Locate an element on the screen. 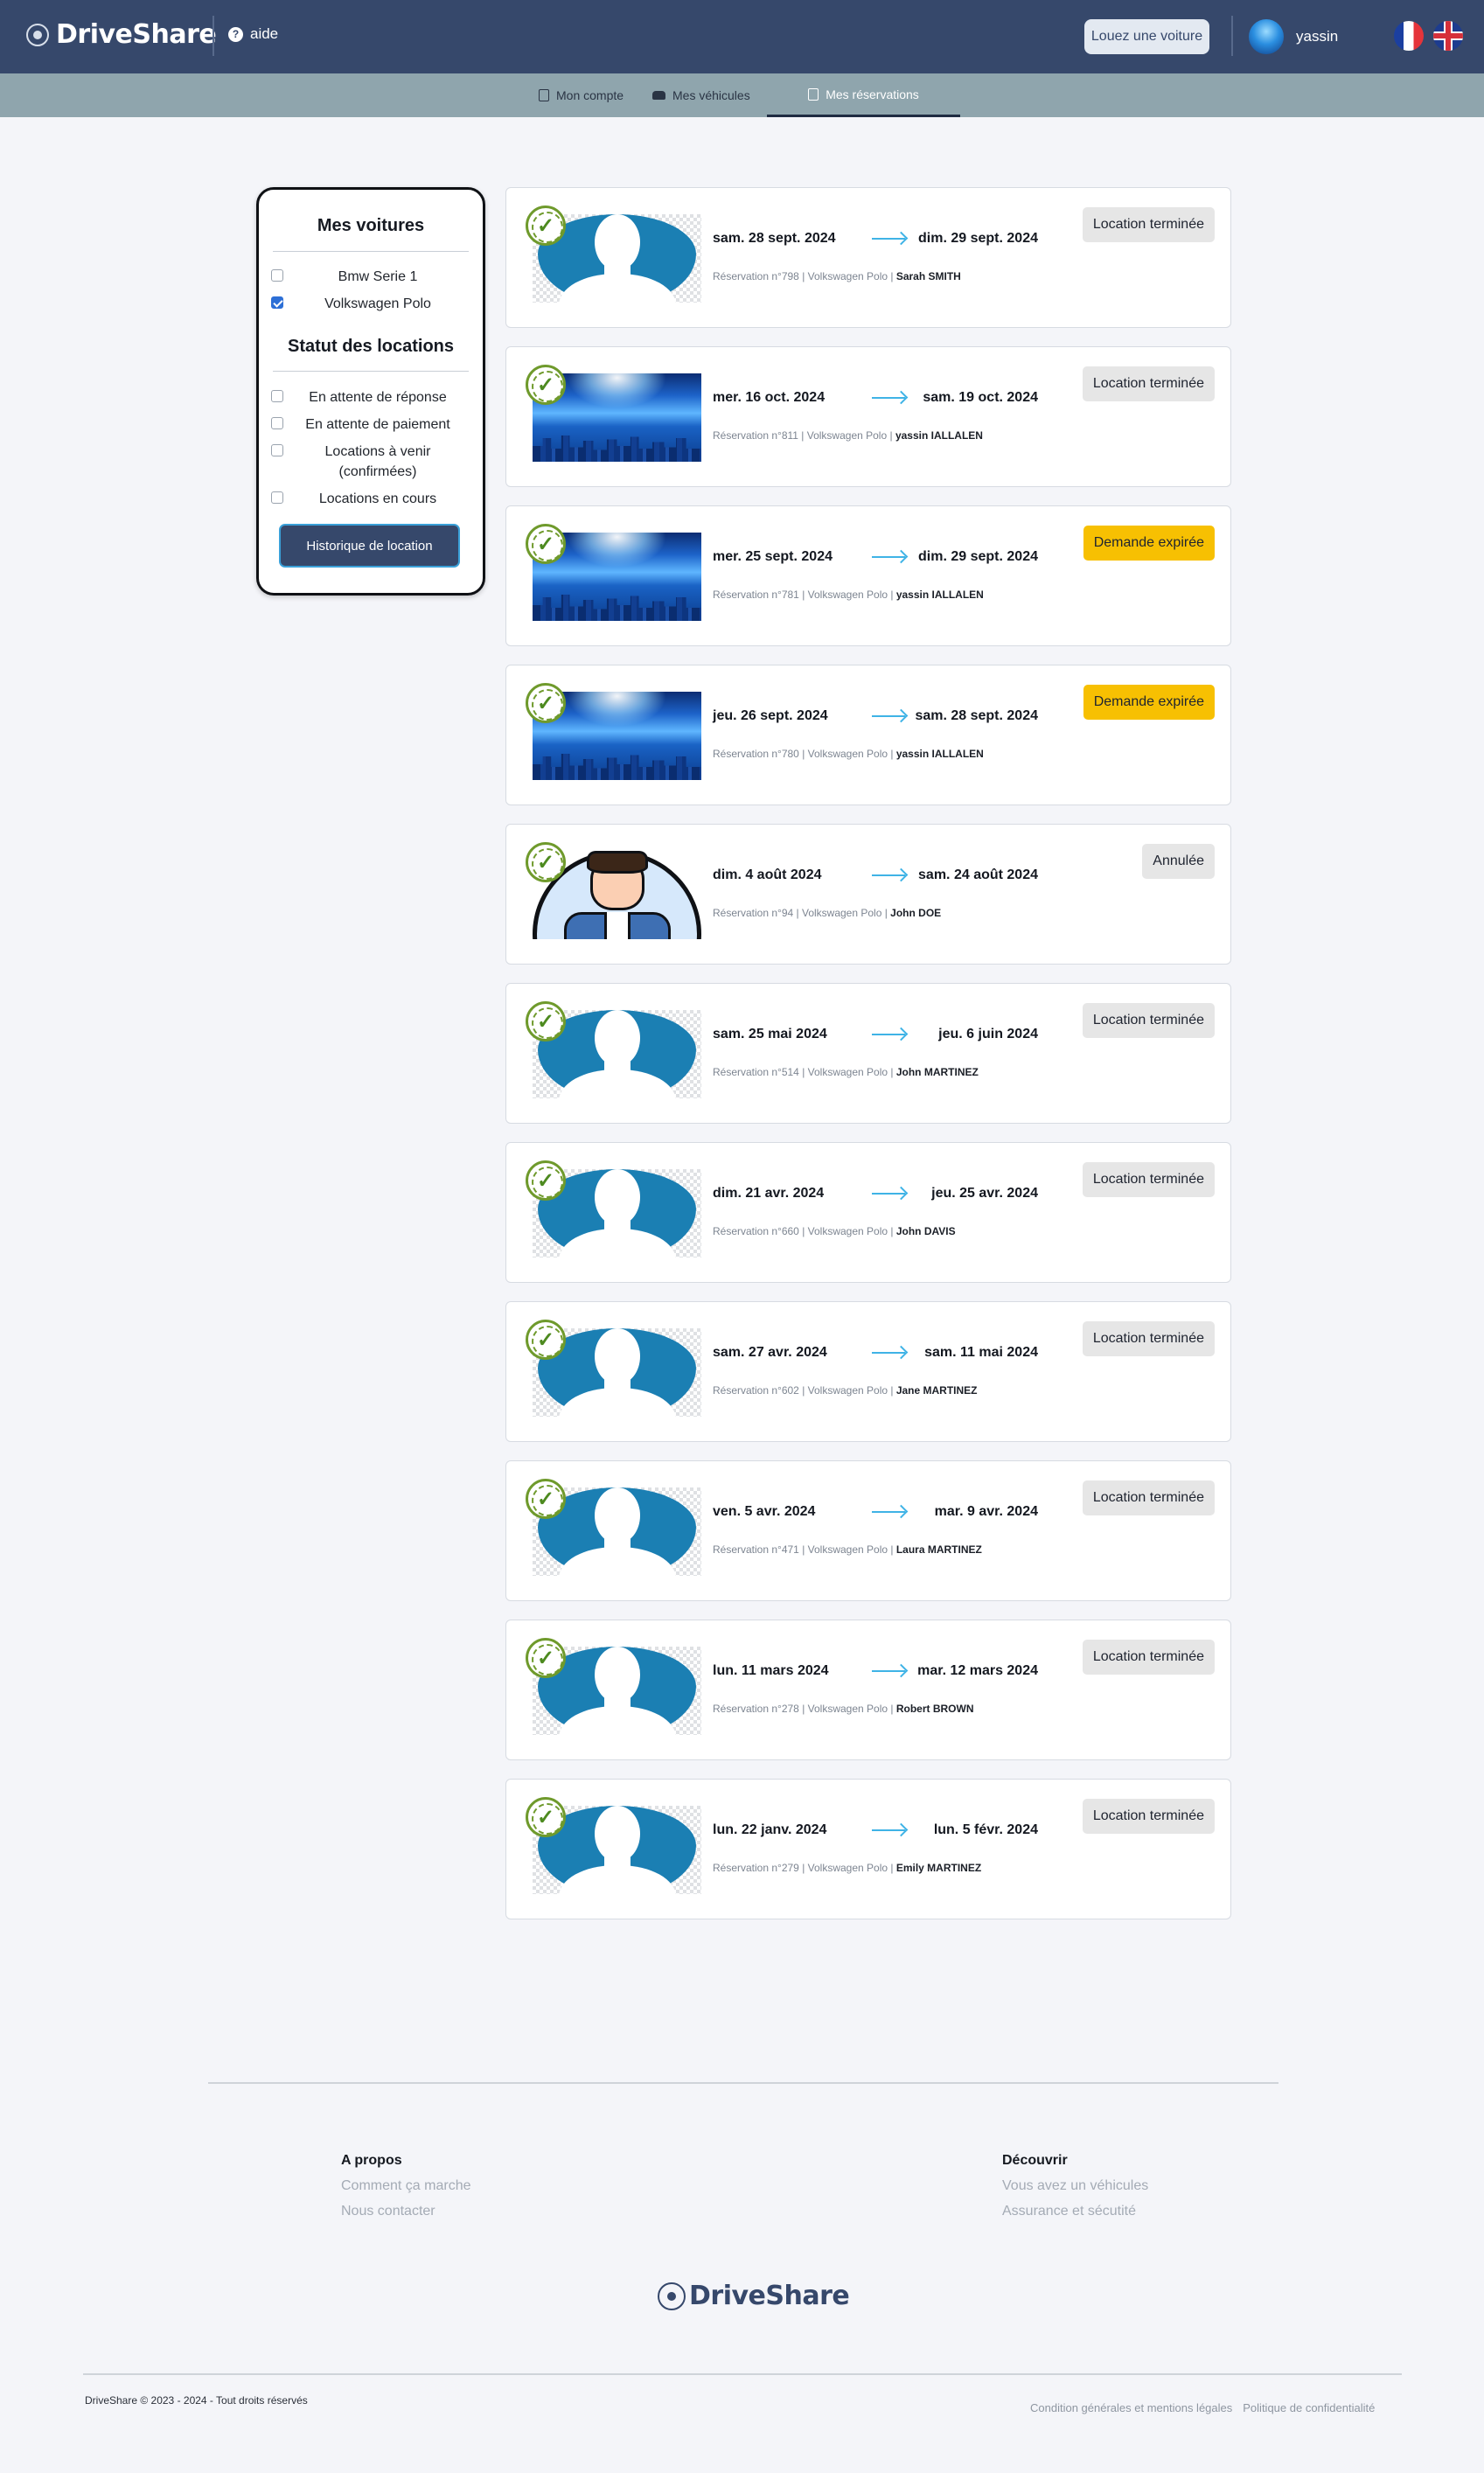 This screenshot has width=1484, height=2473. footer-about-title: A propos is located at coordinates (371, 2160).